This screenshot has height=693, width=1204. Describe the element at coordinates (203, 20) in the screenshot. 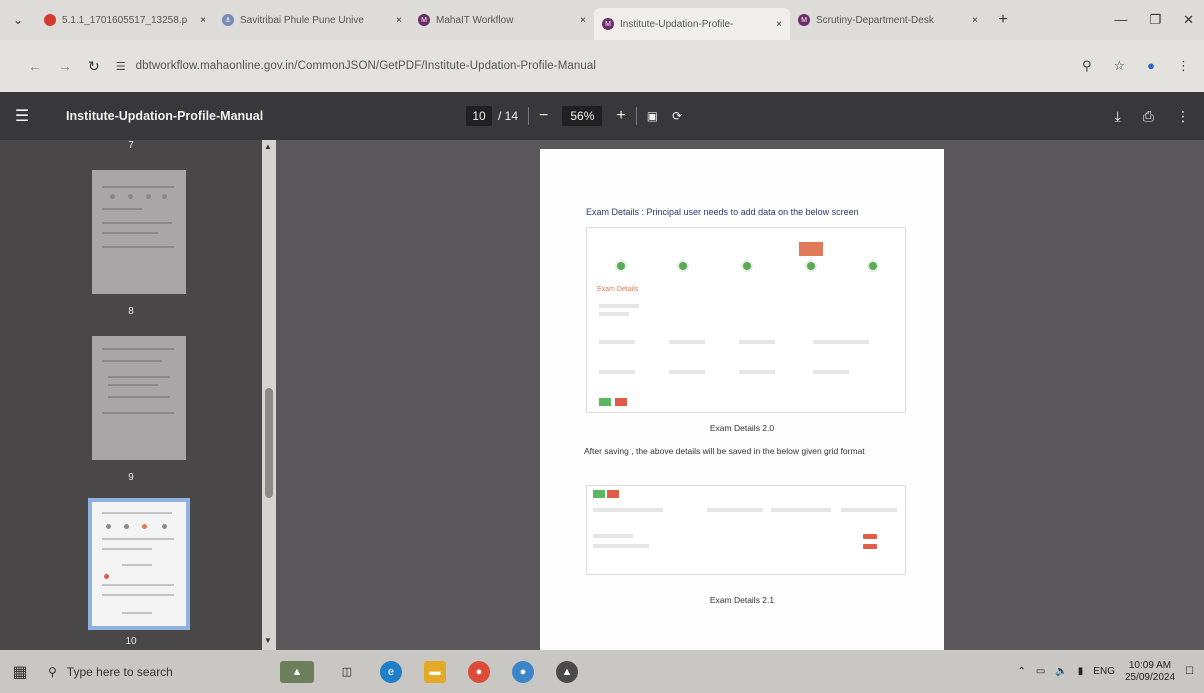

I see `tab-1-close-icon: ×` at that location.